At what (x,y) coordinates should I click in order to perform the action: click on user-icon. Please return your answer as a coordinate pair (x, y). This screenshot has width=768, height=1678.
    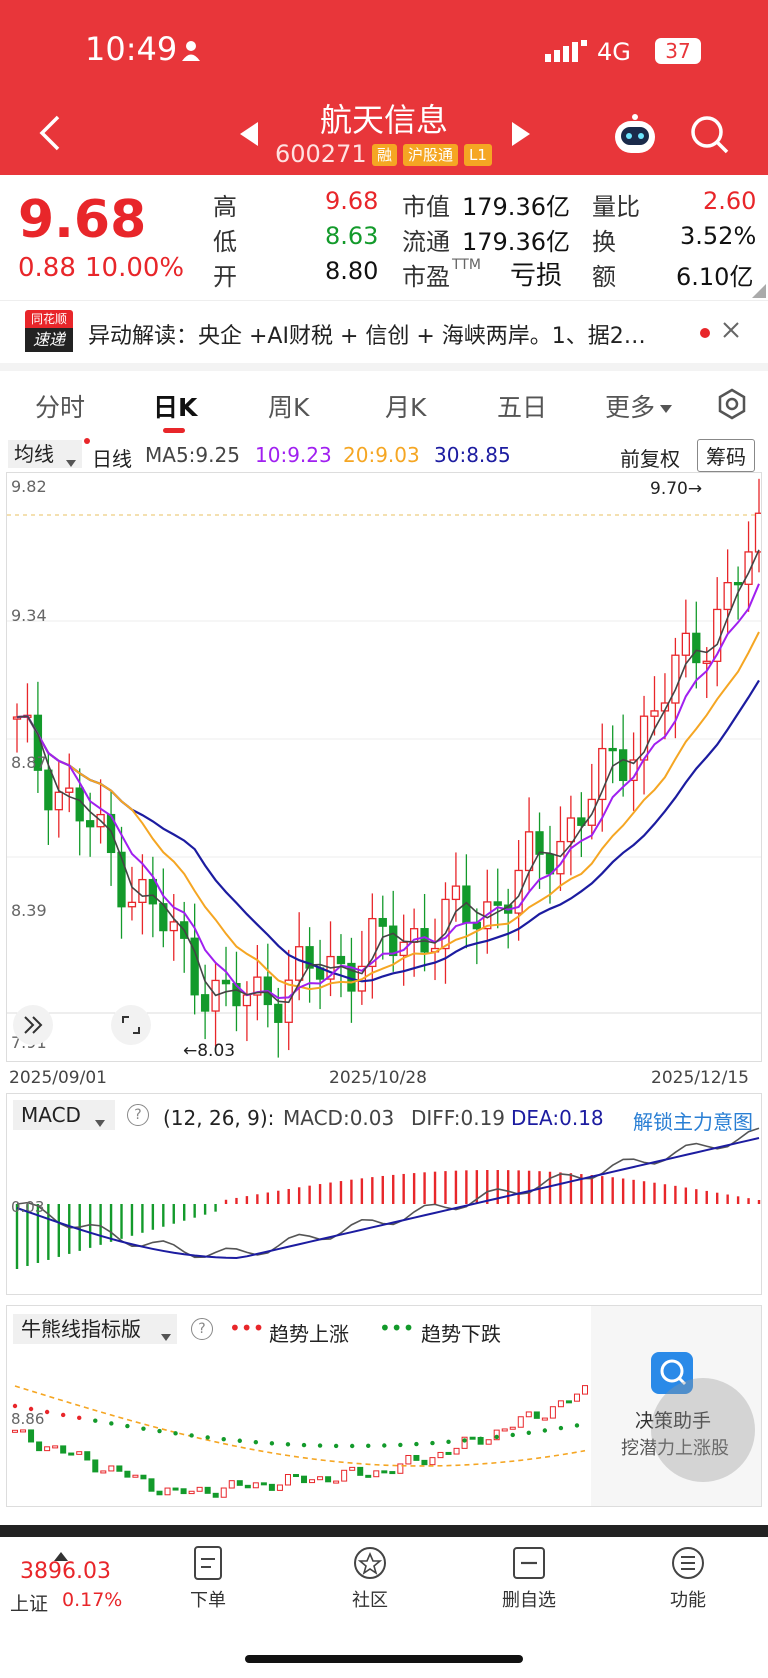
    Looking at the image, I should click on (191, 51).